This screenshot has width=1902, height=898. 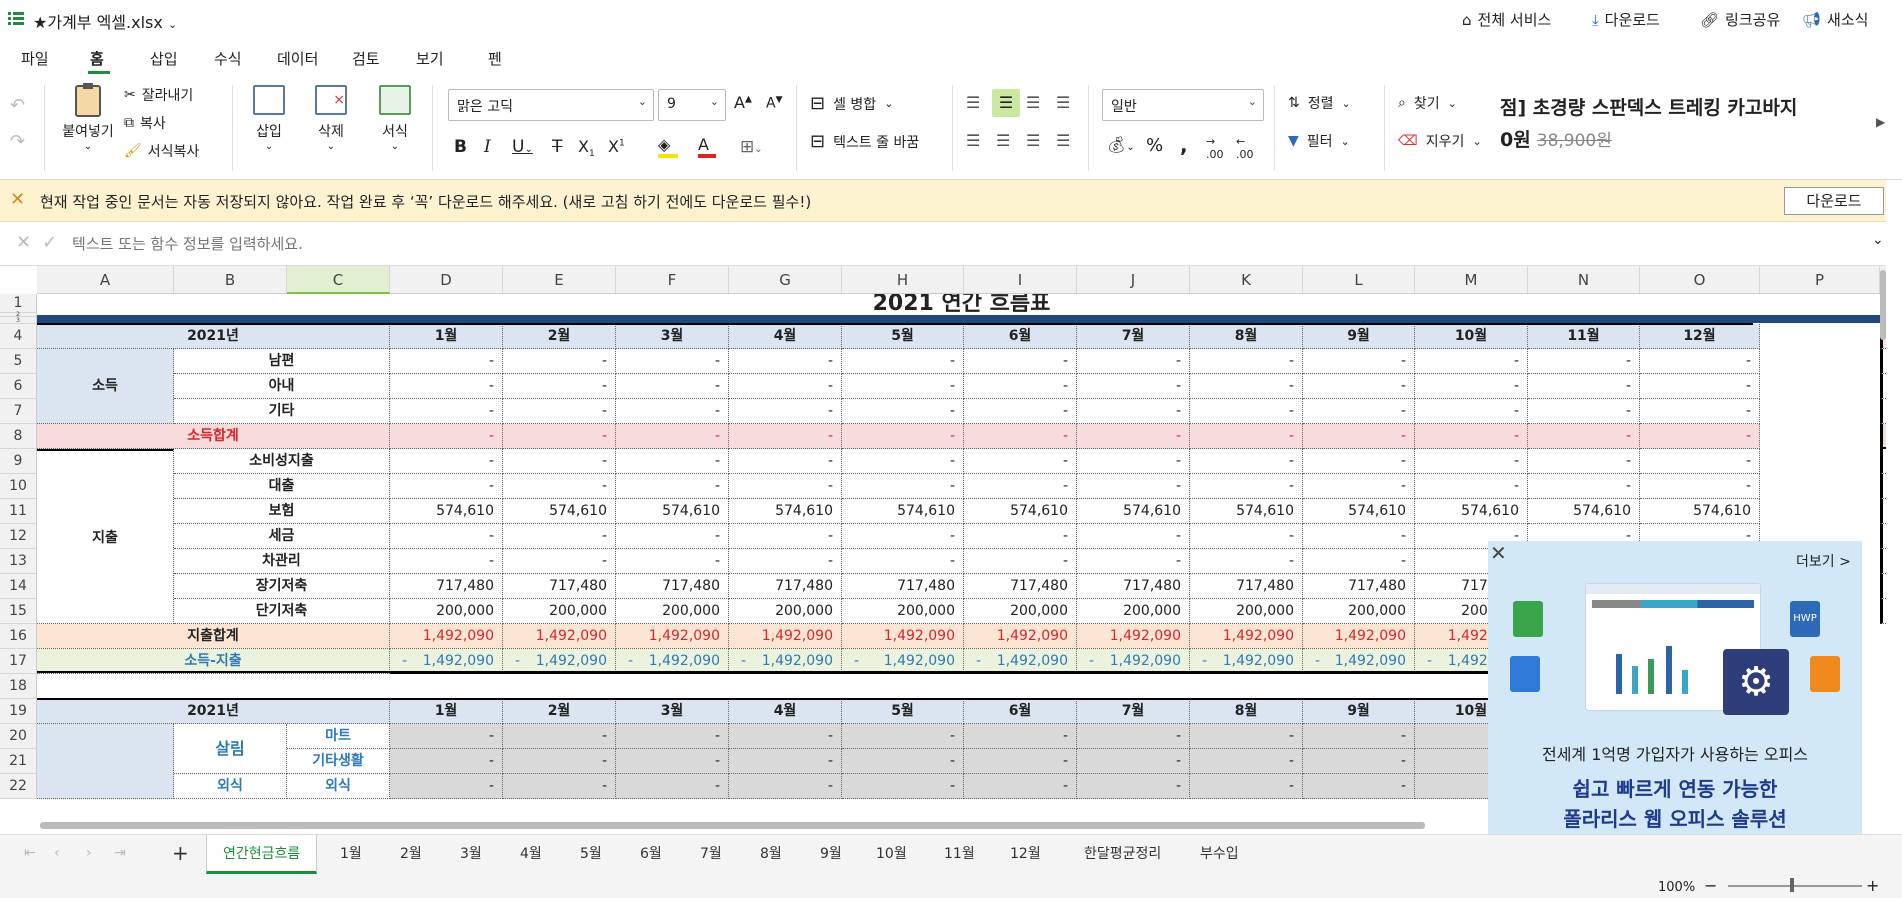 I want to click on section2-sub-label: 기타생활, so click(x=338, y=761).